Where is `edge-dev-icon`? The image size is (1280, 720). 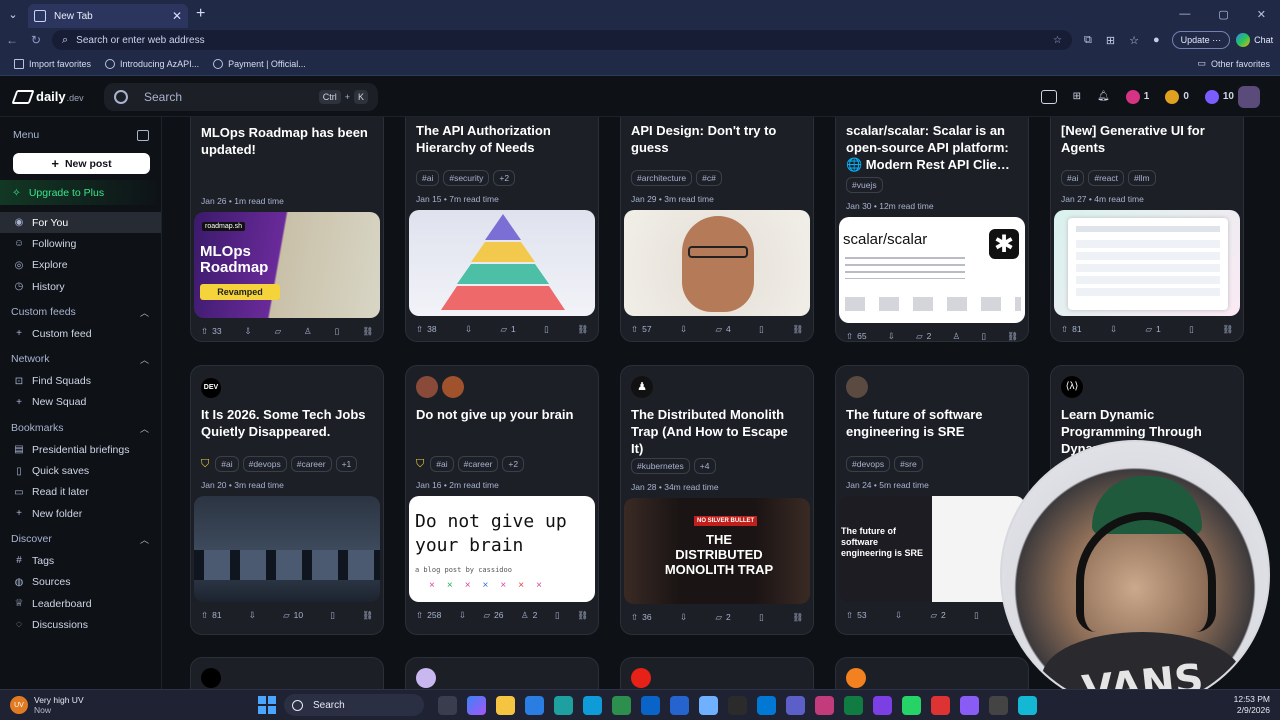 edge-dev-icon is located at coordinates (592, 705).